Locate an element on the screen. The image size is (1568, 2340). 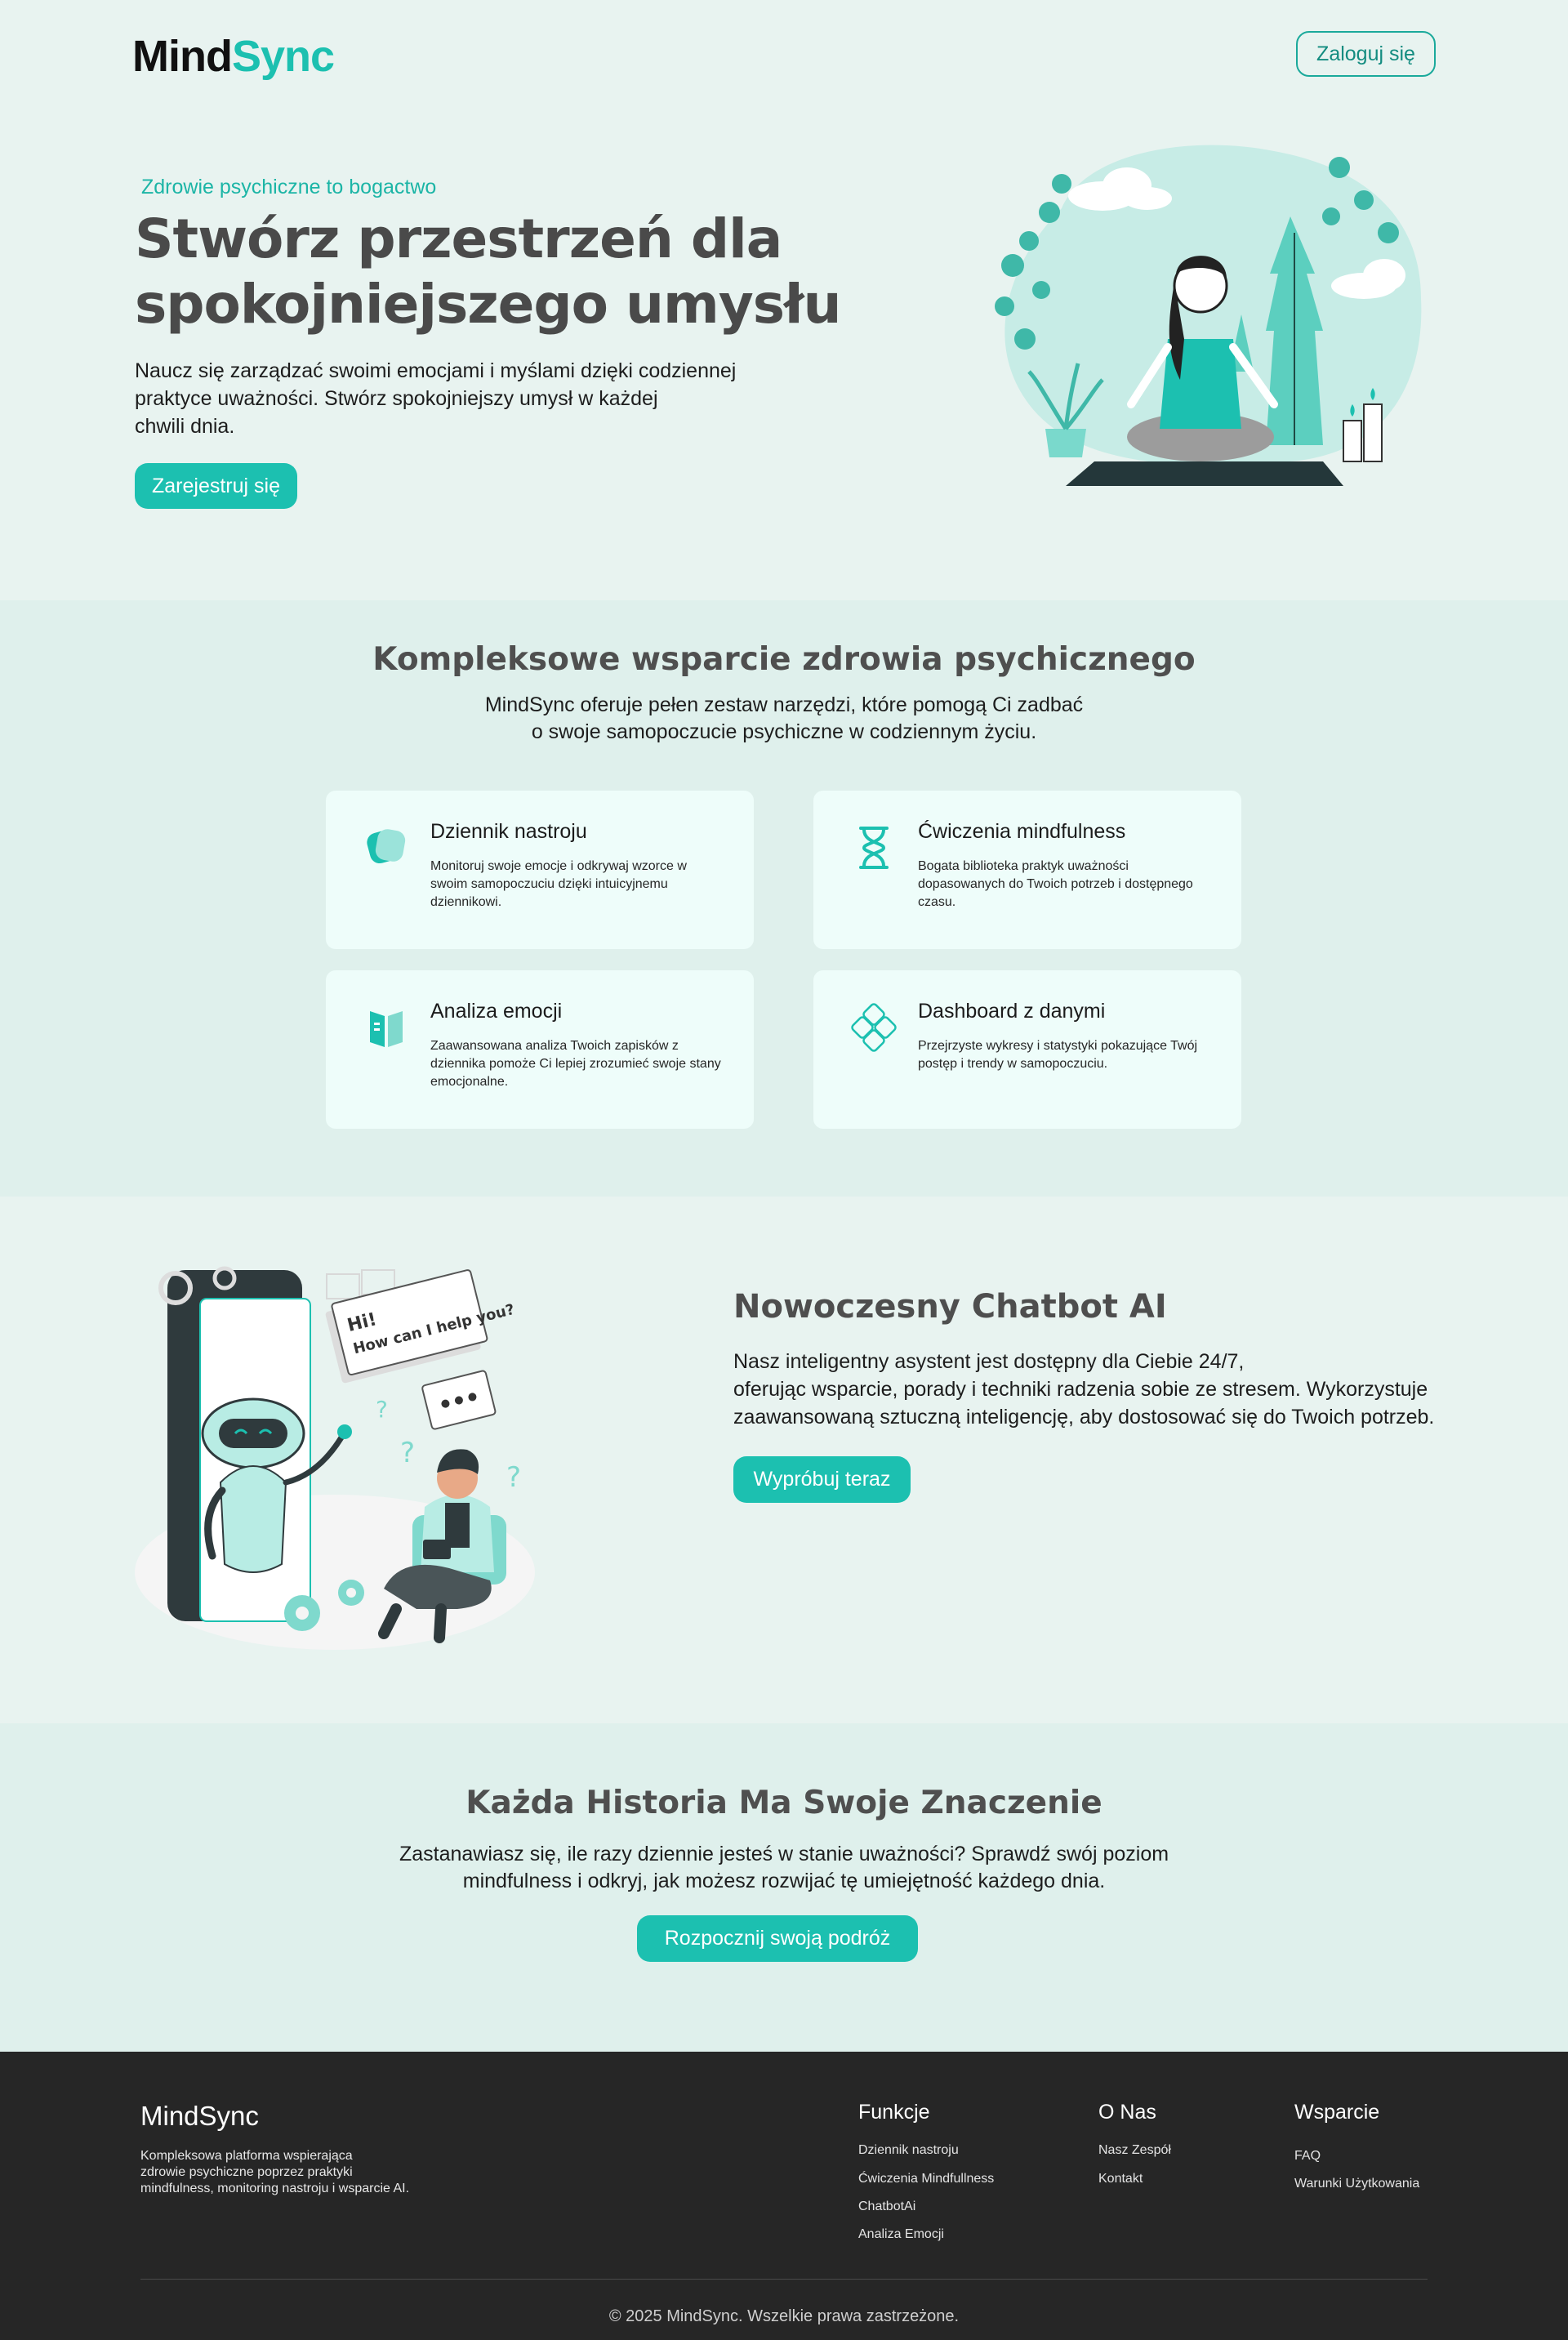
footer-col-title-support: Wsparcie is located at coordinates (1337, 2112).